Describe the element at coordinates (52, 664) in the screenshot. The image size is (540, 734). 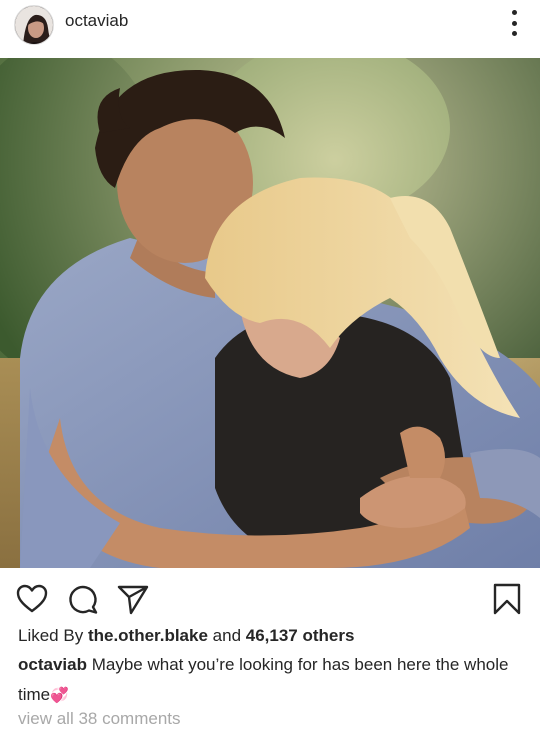
I see `caption-username: octaviab` at that location.